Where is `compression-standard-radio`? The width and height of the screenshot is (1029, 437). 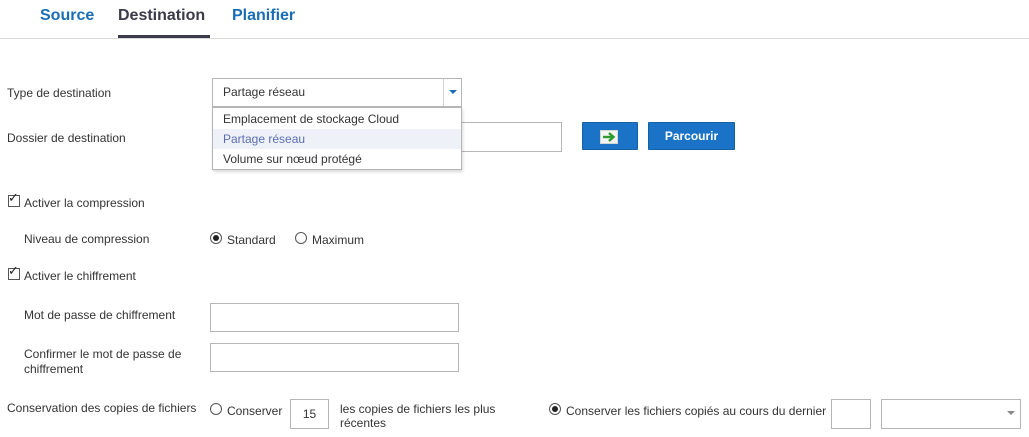
compression-standard-radio is located at coordinates (216, 238).